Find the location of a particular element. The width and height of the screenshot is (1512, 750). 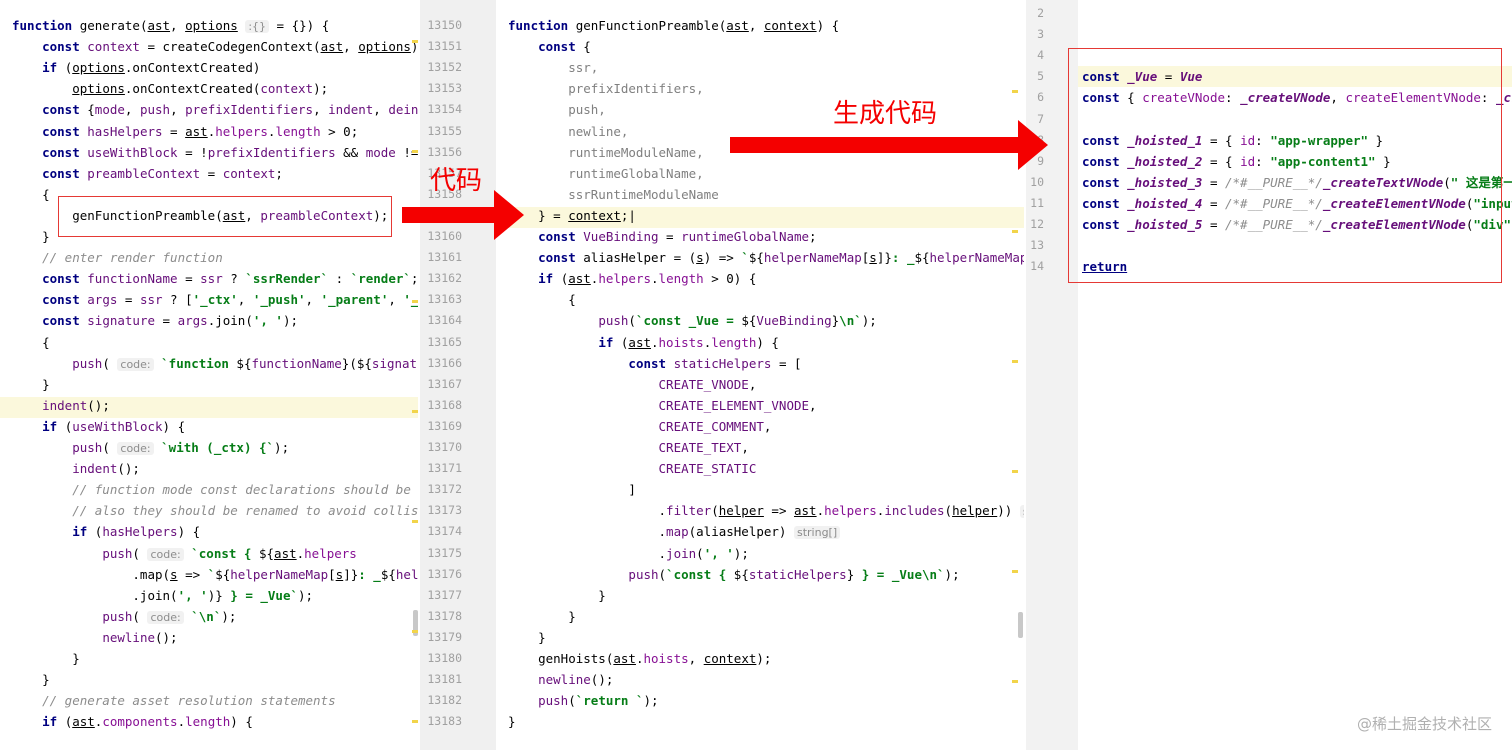

code-line: const VueBinding = runtimeGlobalName; is located at coordinates (662, 236).